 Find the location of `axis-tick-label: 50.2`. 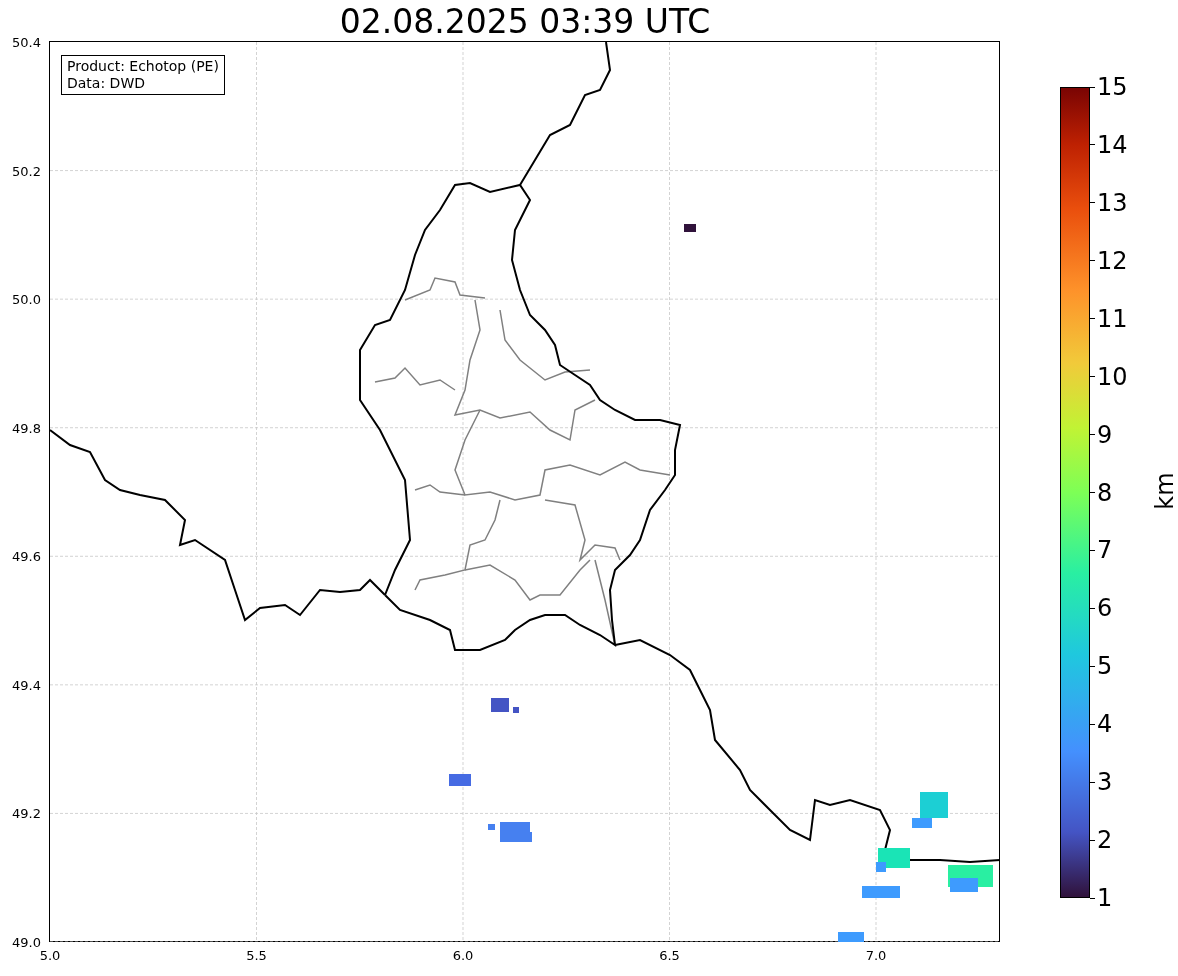

axis-tick-label: 50.2 is located at coordinates (26, 171).